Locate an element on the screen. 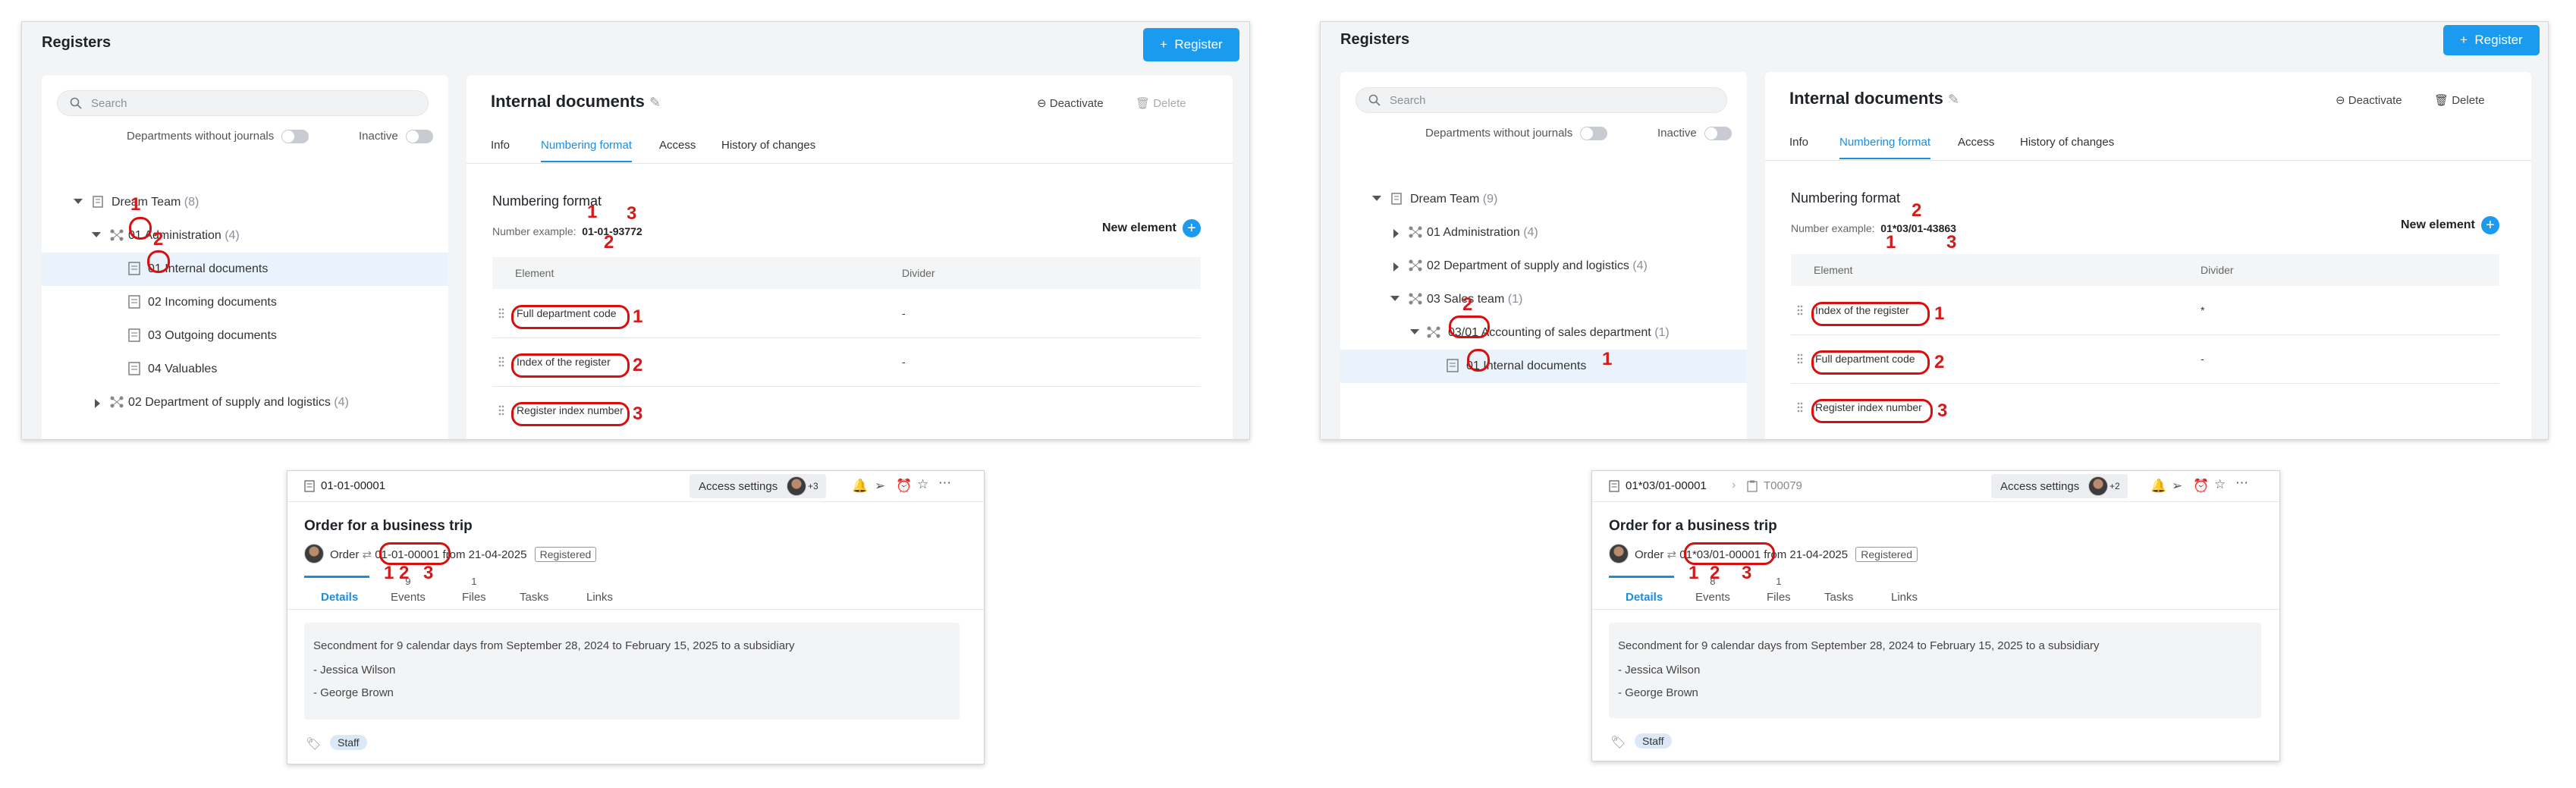 Image resolution: width=2576 pixels, height=788 pixels. annotation-number: 2 is located at coordinates (1917, 210).